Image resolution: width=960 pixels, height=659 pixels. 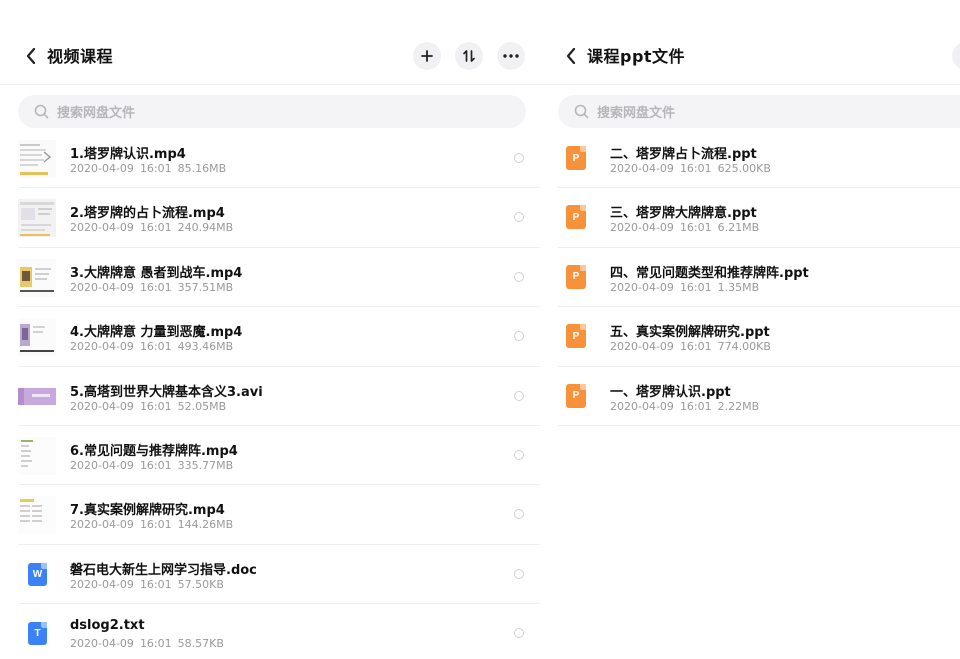 What do you see at coordinates (270, 278) in the screenshot?
I see `file-row: 3.大牌牌意 愚者到战车.mp4 2020-04-09 16:01 357.51MB` at bounding box center [270, 278].